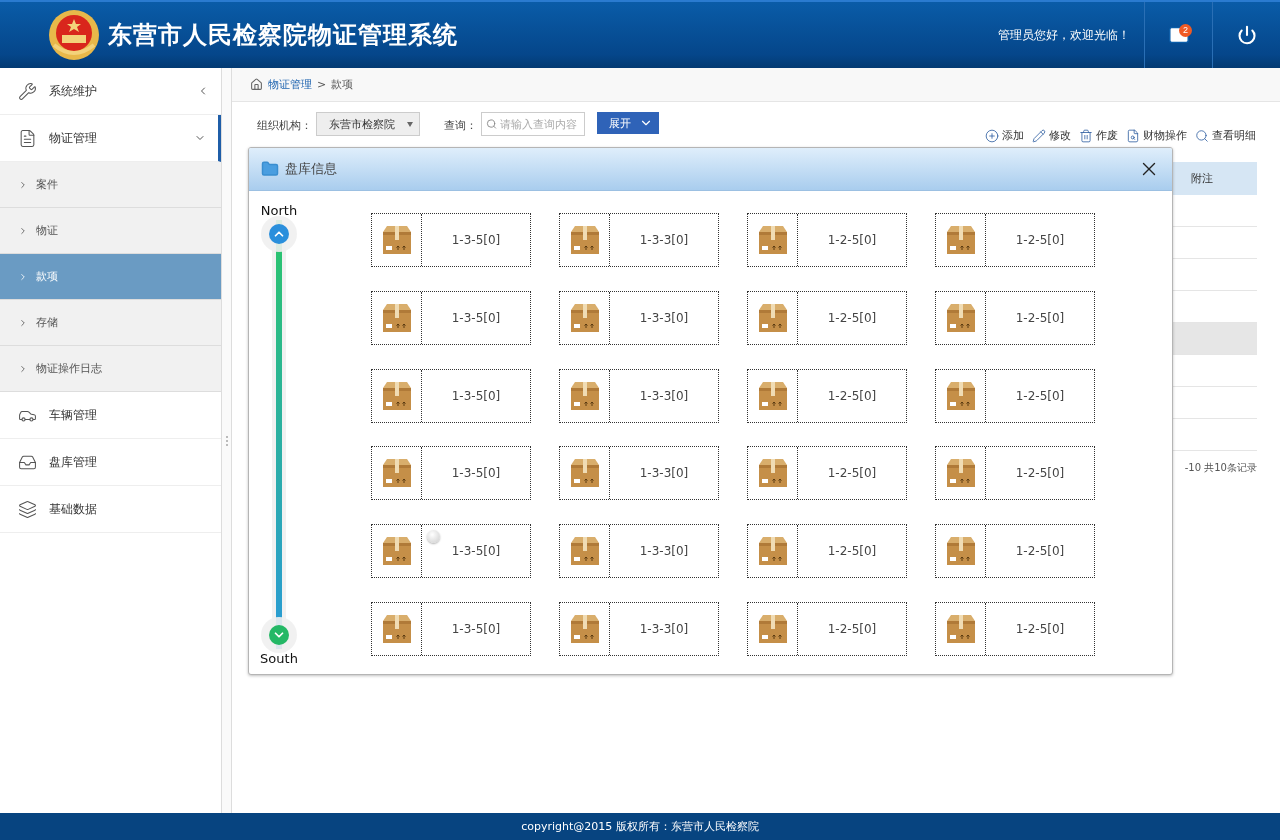  Describe the element at coordinates (533, 124) in the screenshot. I see `search-field: 请输入查询内容` at that location.